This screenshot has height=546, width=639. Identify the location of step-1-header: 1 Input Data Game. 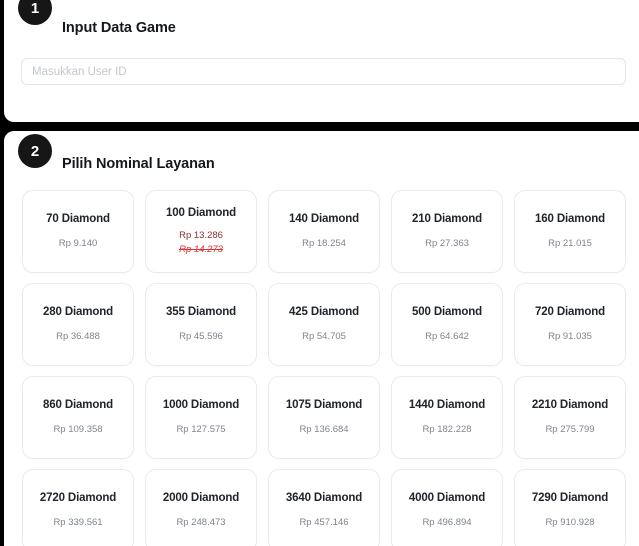
(321, 23).